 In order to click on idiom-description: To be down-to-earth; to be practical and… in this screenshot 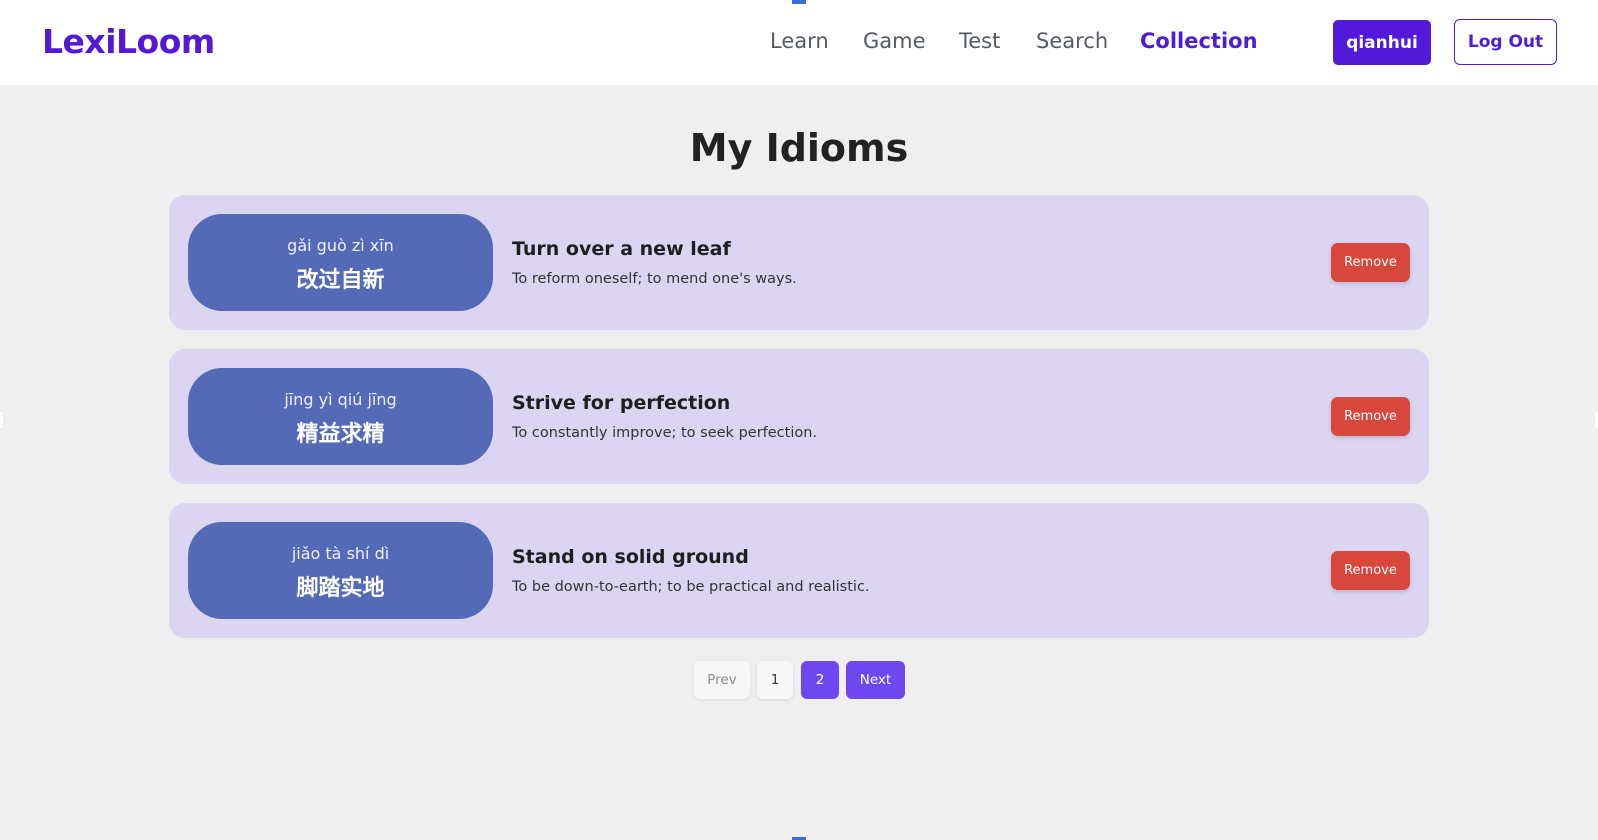, I will do `click(691, 587)`.